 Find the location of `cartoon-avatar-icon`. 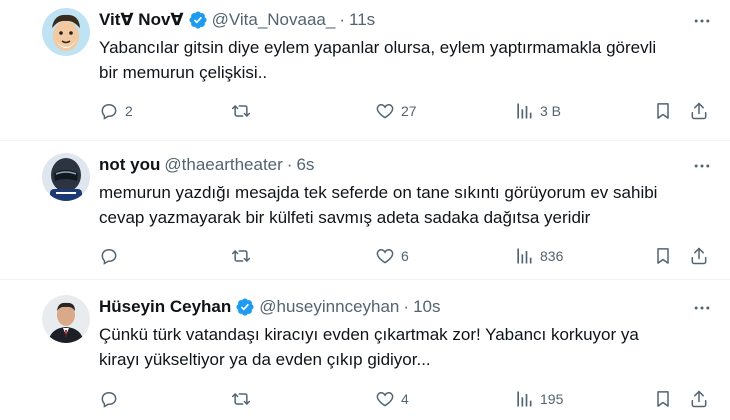

cartoon-avatar-icon is located at coordinates (66, 32).